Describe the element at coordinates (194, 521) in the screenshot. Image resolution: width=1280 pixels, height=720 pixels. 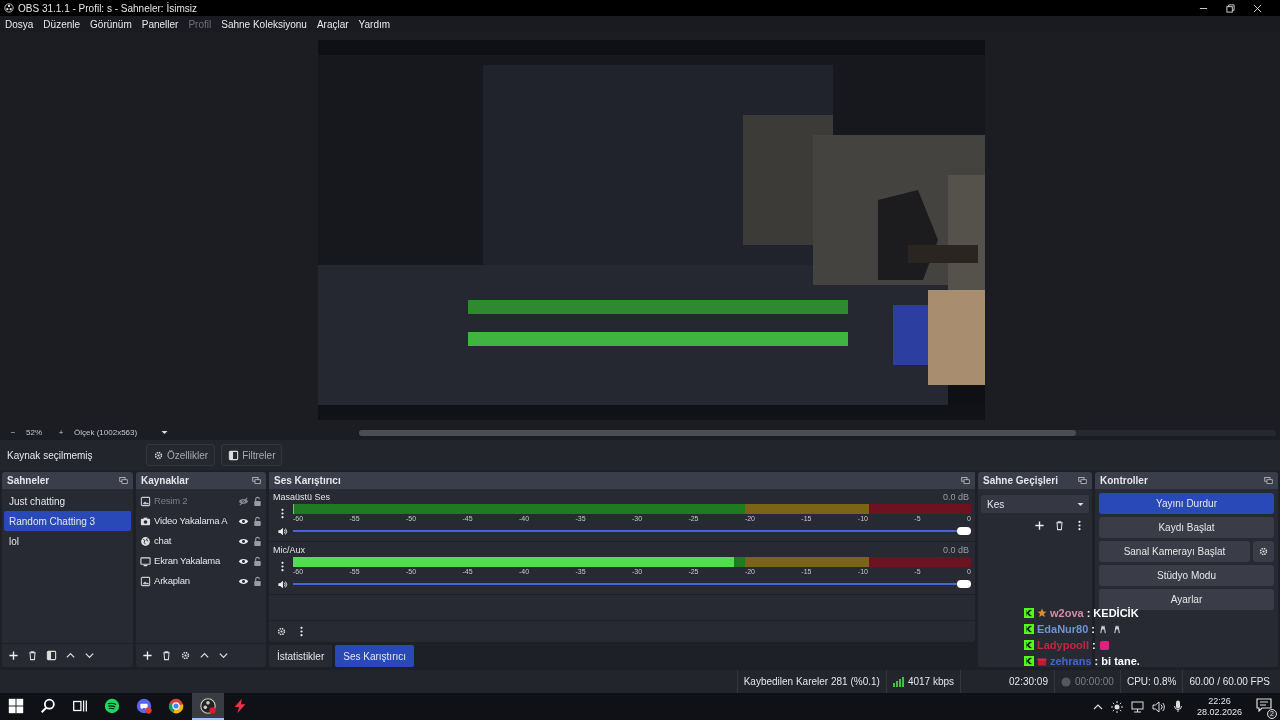
I see `source-item: Video Yakalama A` at that location.